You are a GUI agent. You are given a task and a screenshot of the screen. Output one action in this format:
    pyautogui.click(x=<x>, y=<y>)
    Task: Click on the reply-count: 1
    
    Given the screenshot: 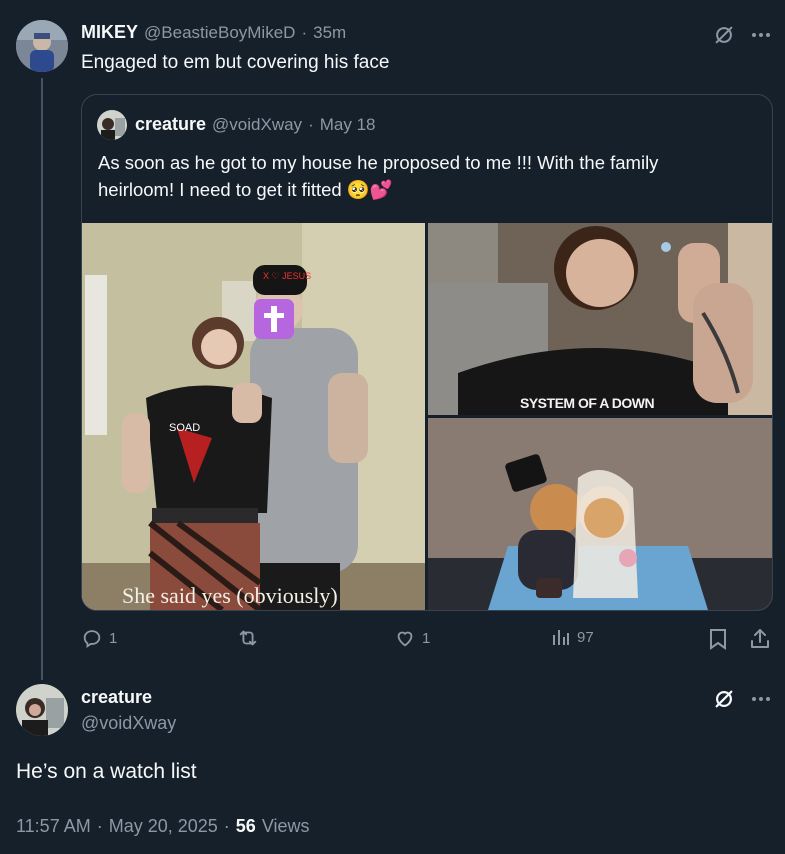 What is the action you would take?
    pyautogui.click(x=113, y=638)
    